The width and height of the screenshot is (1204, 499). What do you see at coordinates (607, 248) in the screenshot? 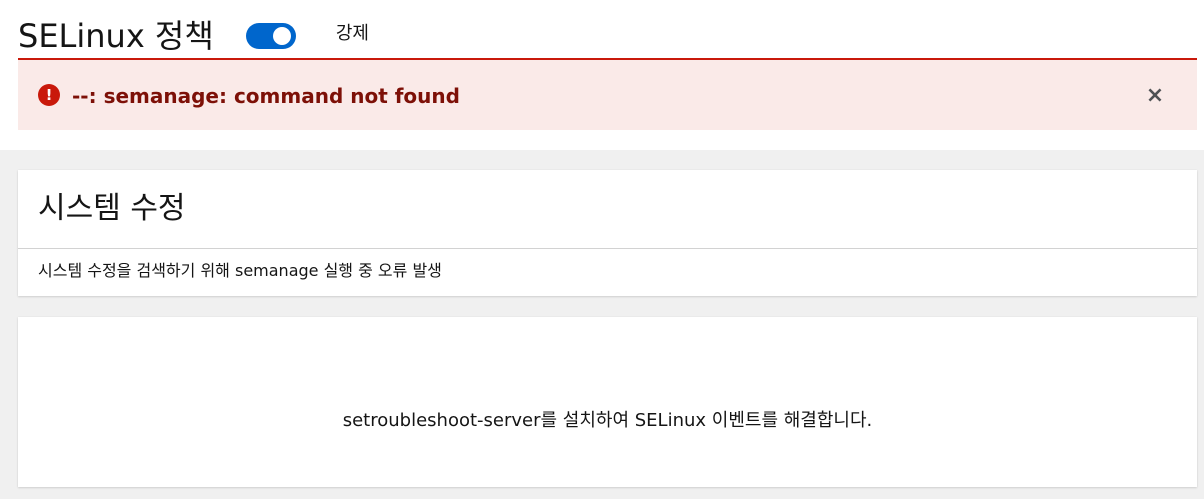
I see `card-divider` at bounding box center [607, 248].